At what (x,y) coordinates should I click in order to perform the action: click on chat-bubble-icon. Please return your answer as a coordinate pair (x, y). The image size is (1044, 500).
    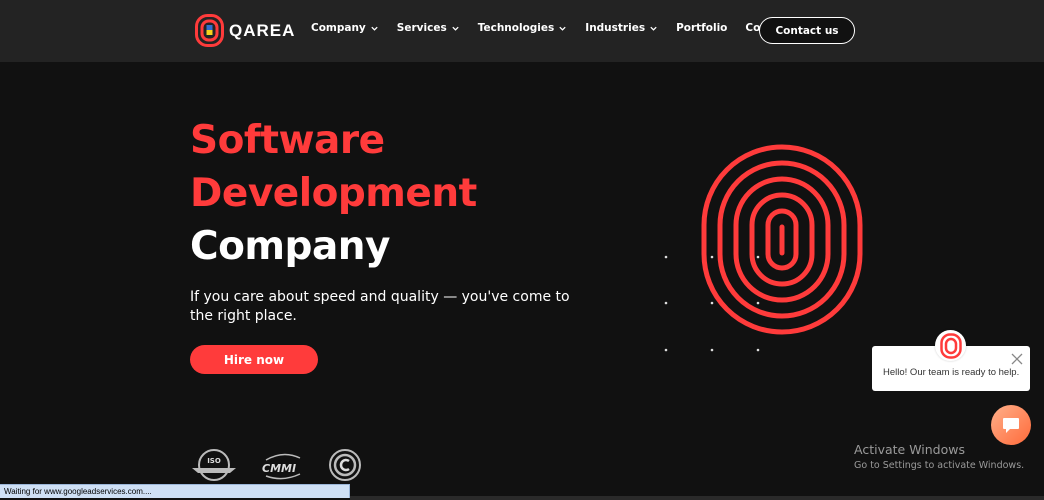
    Looking at the image, I should click on (1011, 425).